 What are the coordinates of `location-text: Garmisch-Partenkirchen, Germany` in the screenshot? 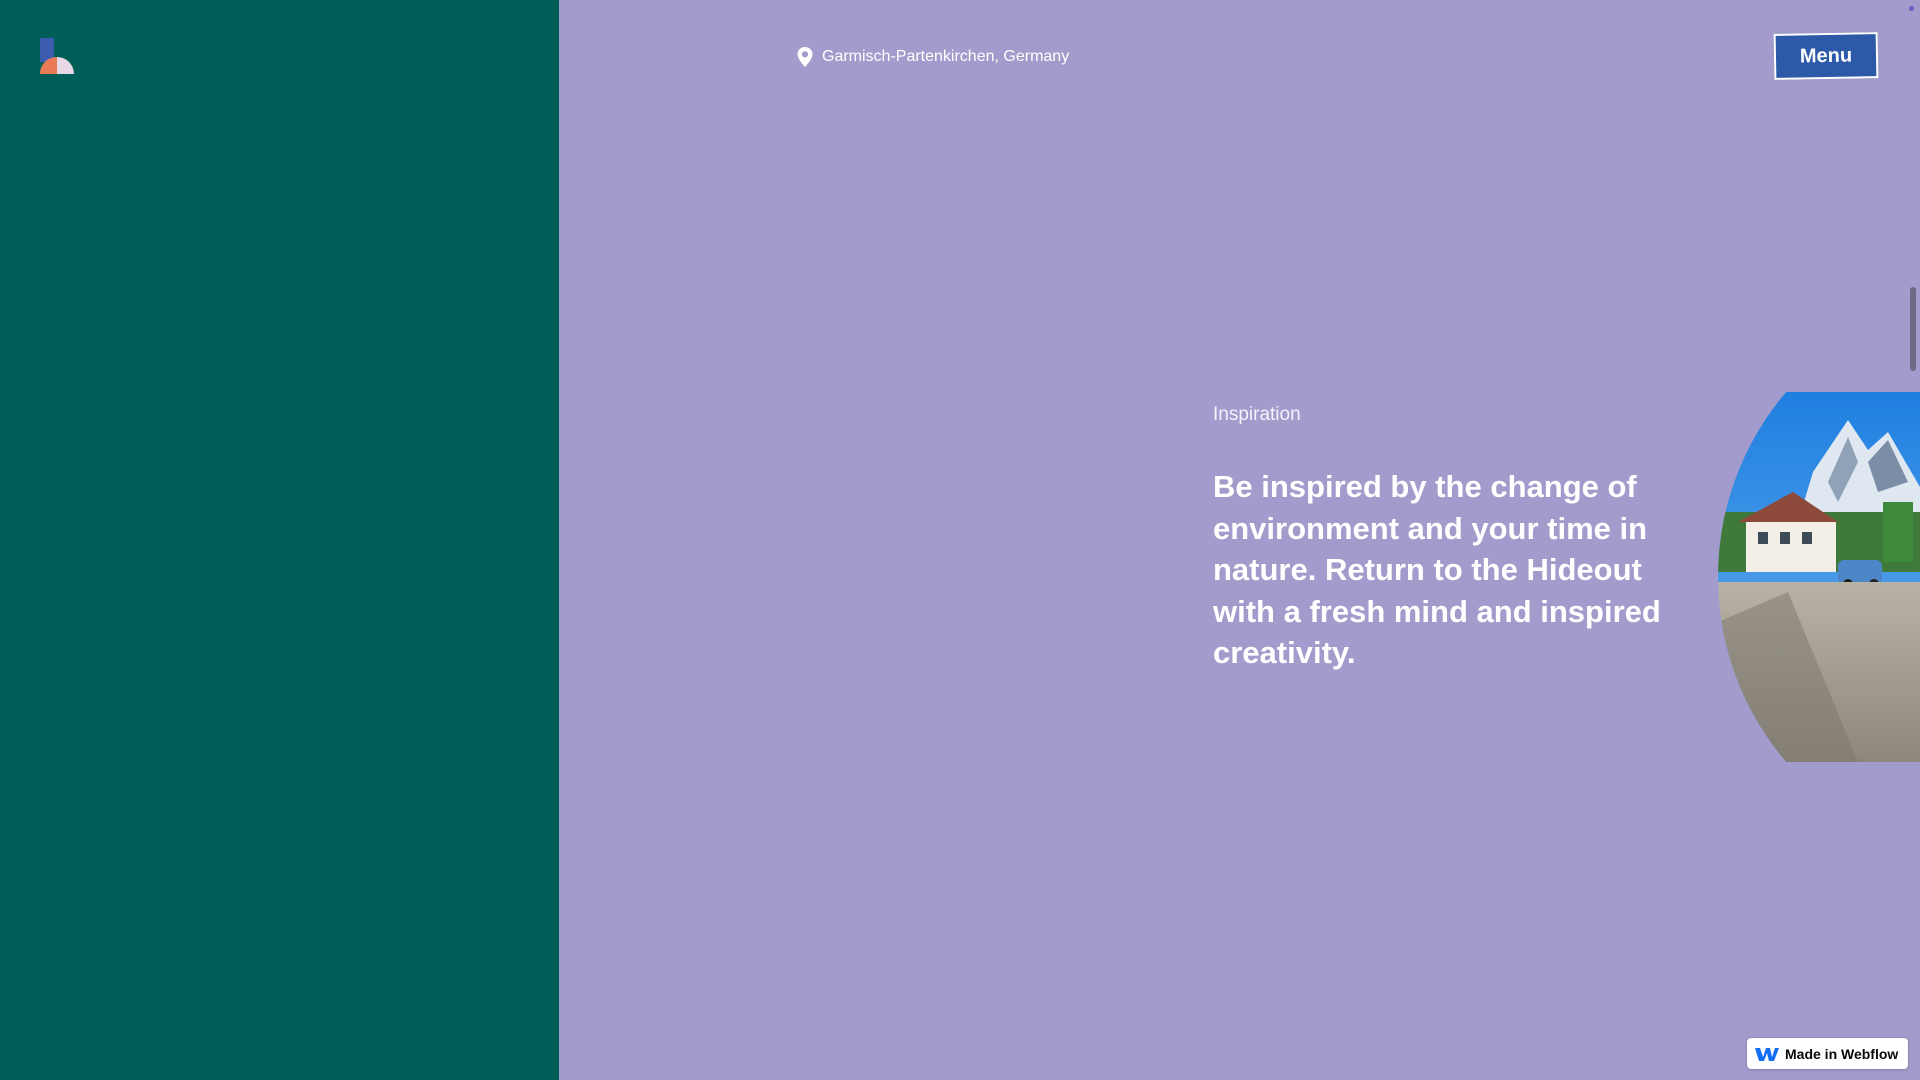 It's located at (946, 56).